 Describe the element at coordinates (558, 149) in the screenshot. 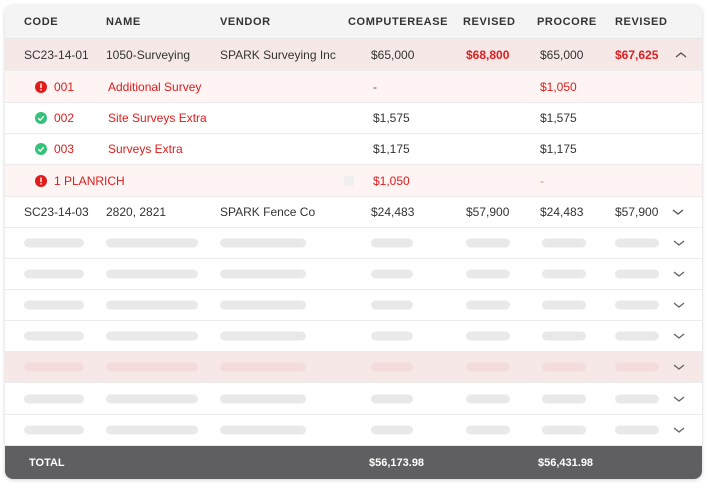

I see `subrow-procore: $1,175` at that location.